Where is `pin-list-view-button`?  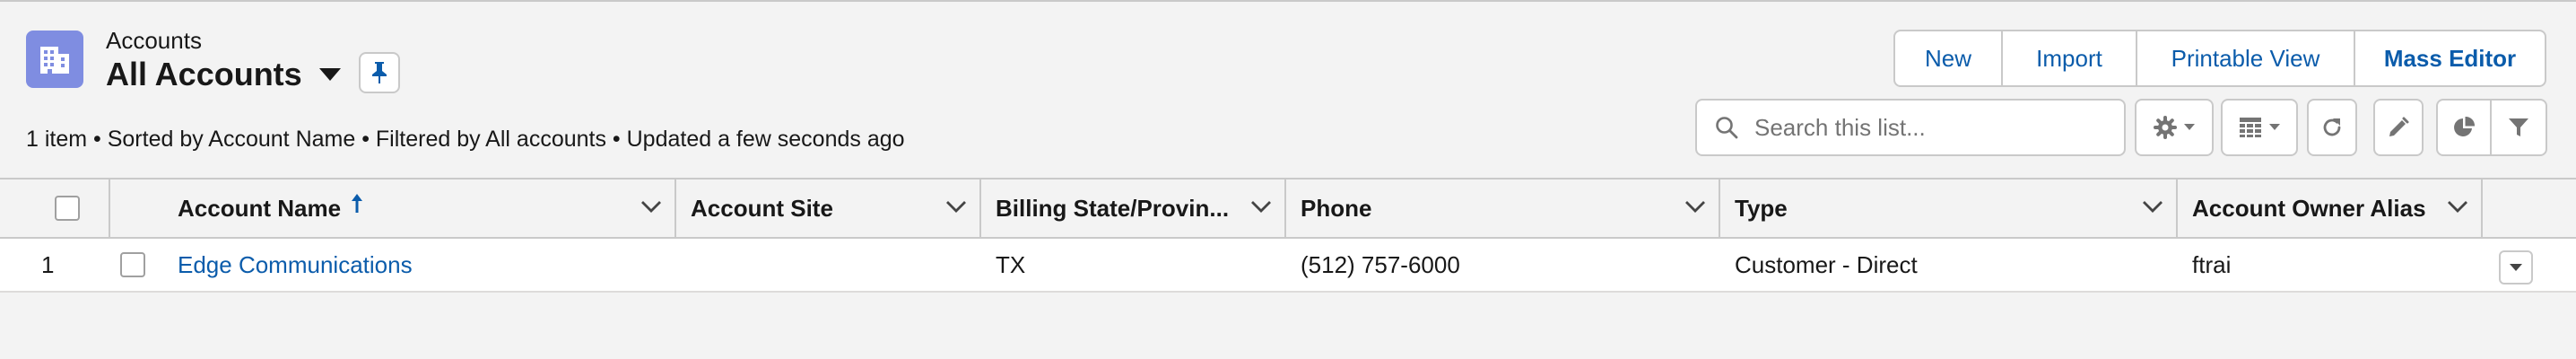
pin-list-view-button is located at coordinates (379, 72).